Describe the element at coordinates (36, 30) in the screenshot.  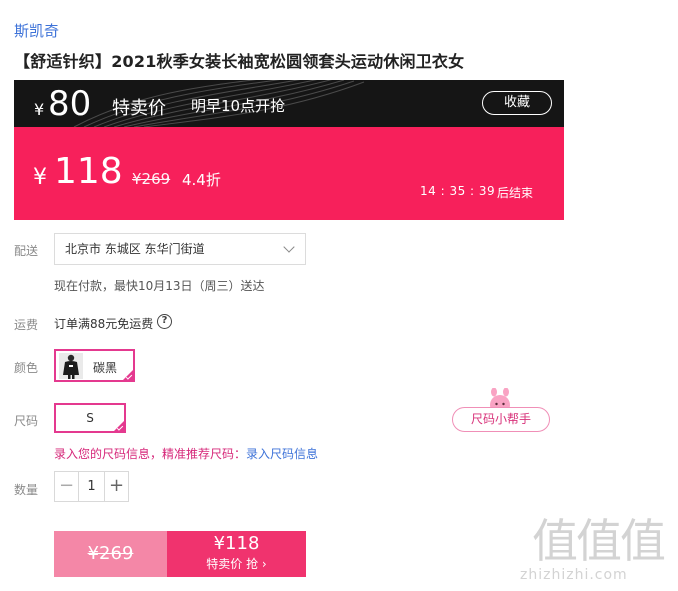
I see `brand-link: 斯凯奇` at that location.